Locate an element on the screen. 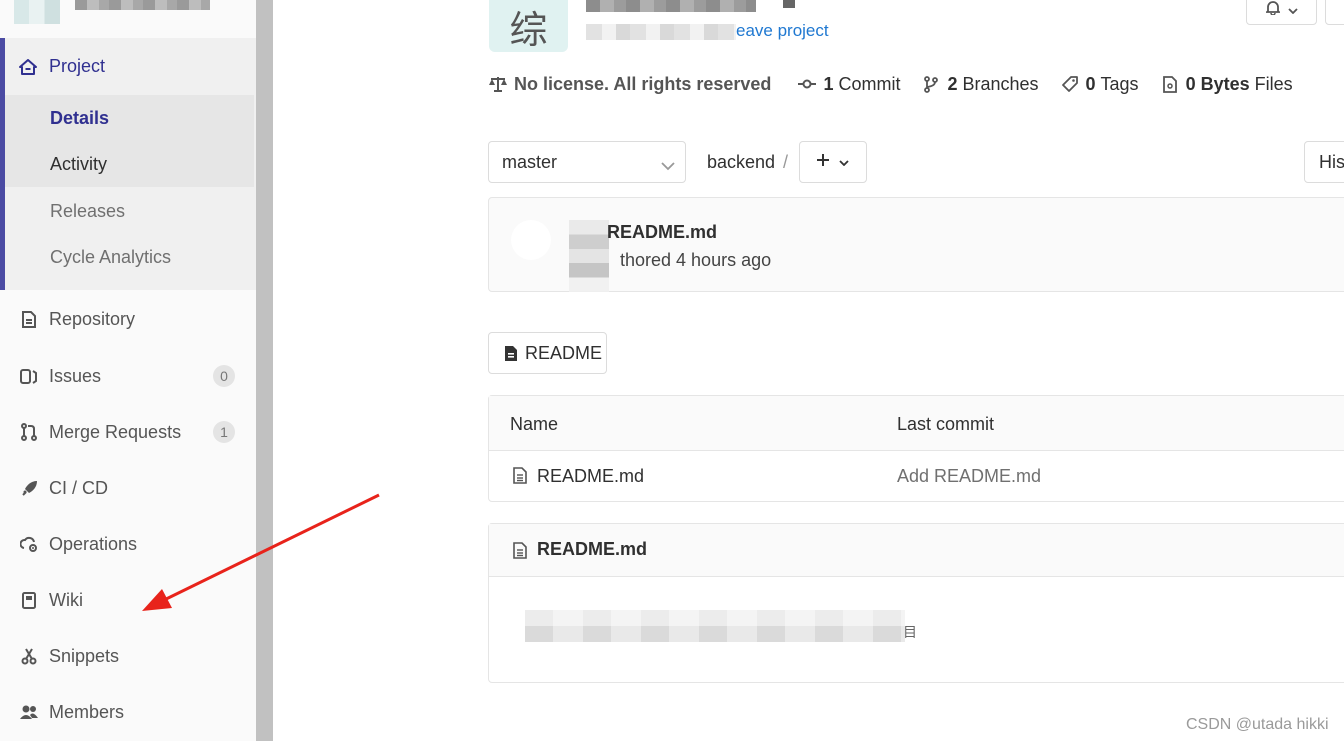  annotation-arrow is located at coordinates (261, 552).